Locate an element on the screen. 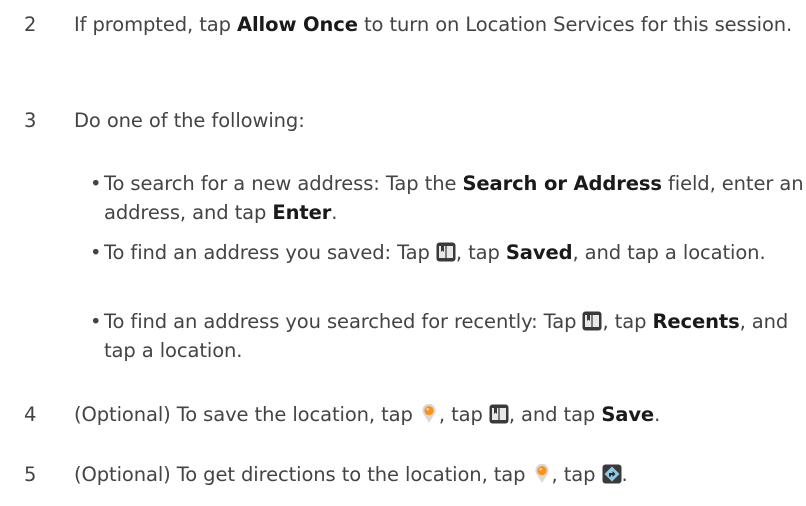 The image size is (806, 506). step-text: Do one of the following: is located at coordinates (189, 120).